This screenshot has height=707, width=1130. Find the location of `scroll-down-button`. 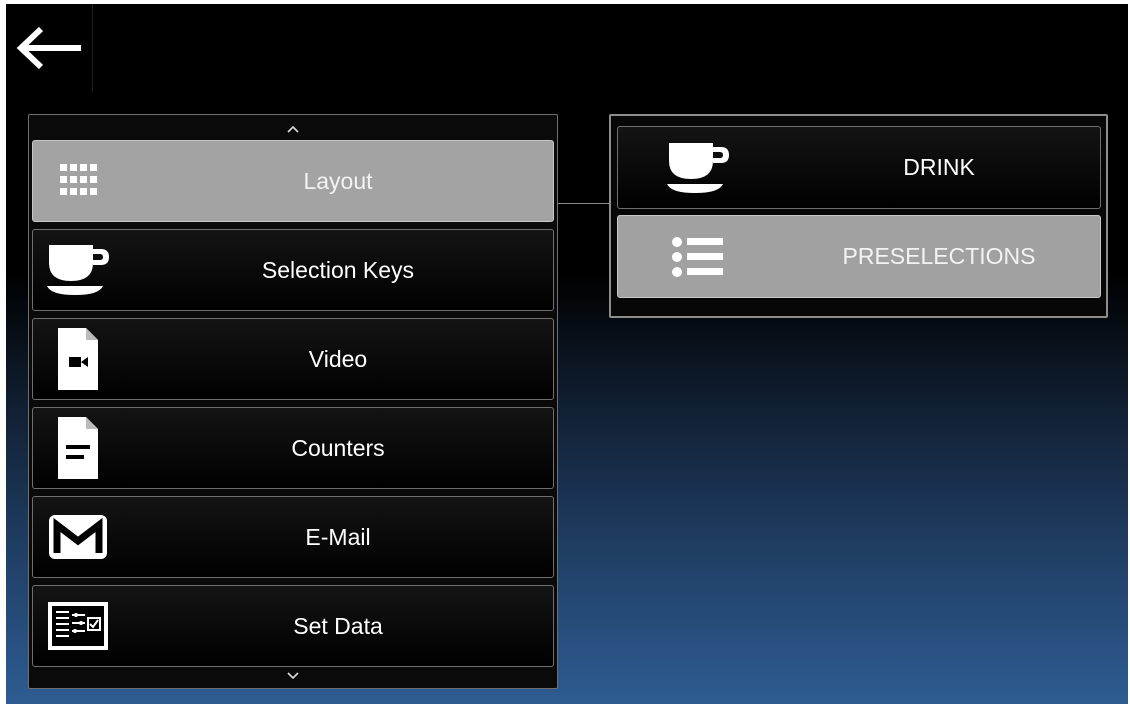

scroll-down-button is located at coordinates (293, 675).